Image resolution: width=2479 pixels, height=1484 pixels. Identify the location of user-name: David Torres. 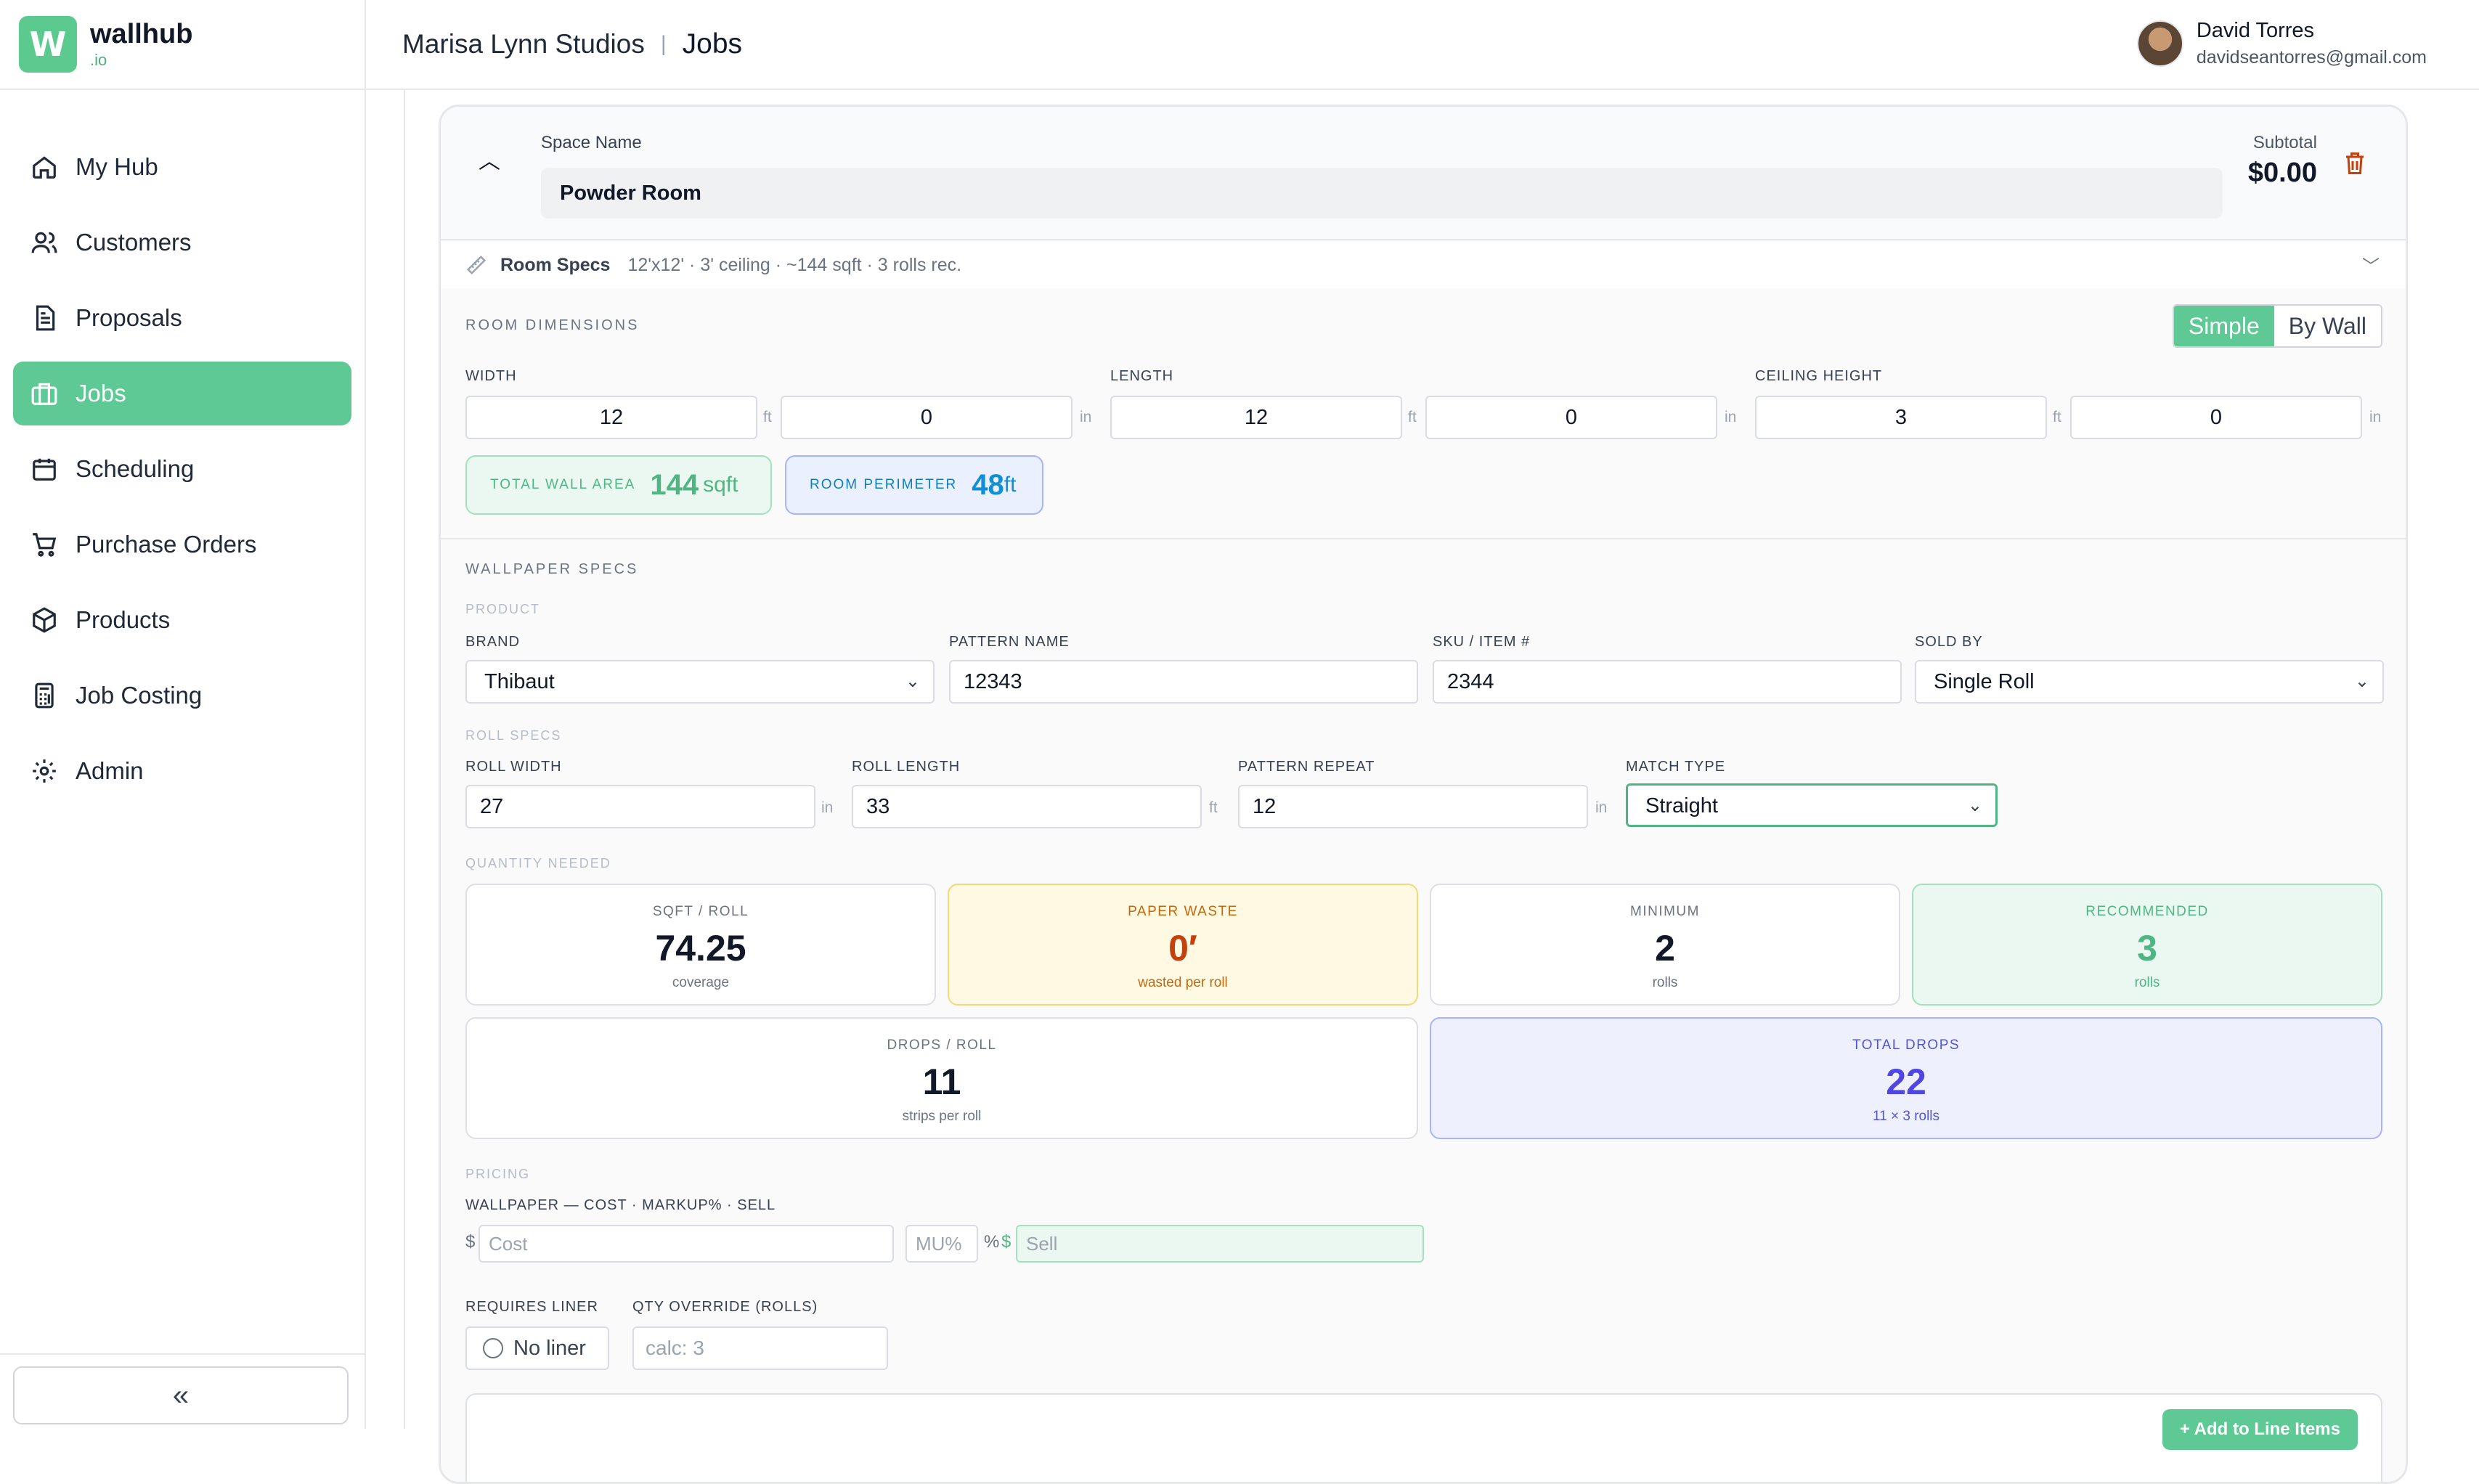
(2312, 31).